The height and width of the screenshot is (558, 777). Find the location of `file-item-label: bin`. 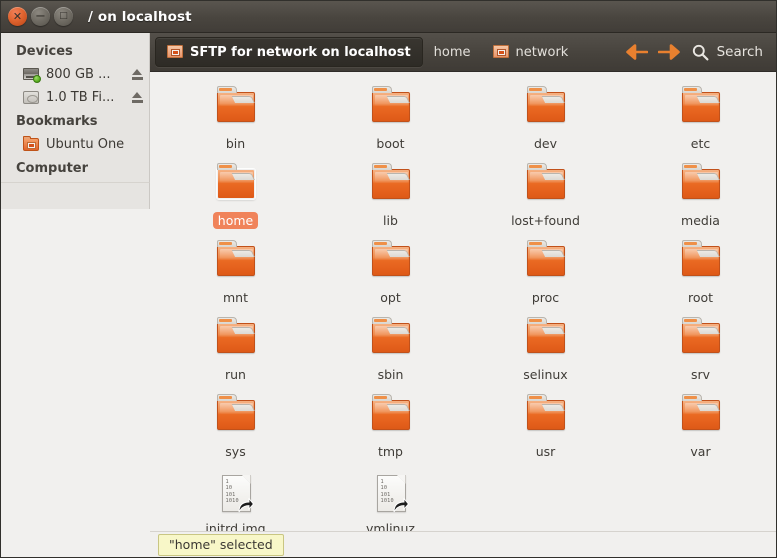

file-item-label: bin is located at coordinates (235, 143).